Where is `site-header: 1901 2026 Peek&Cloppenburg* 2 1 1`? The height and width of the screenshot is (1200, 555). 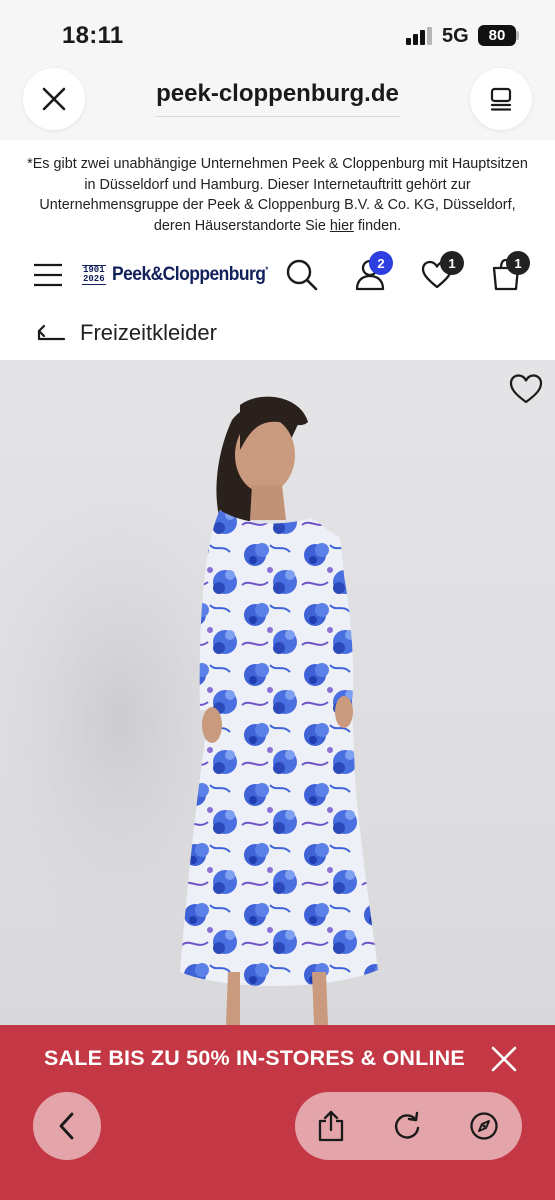
site-header: 1901 2026 Peek&Cloppenburg* 2 1 1 is located at coordinates (277, 274).